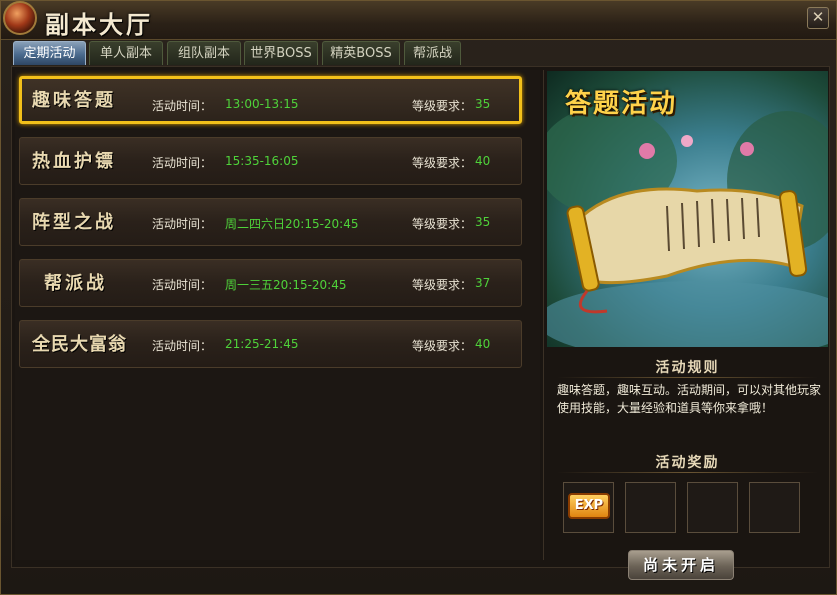 This screenshot has height=595, width=837. Describe the element at coordinates (681, 565) in the screenshot. I see `start-button: 尚未开启` at that location.